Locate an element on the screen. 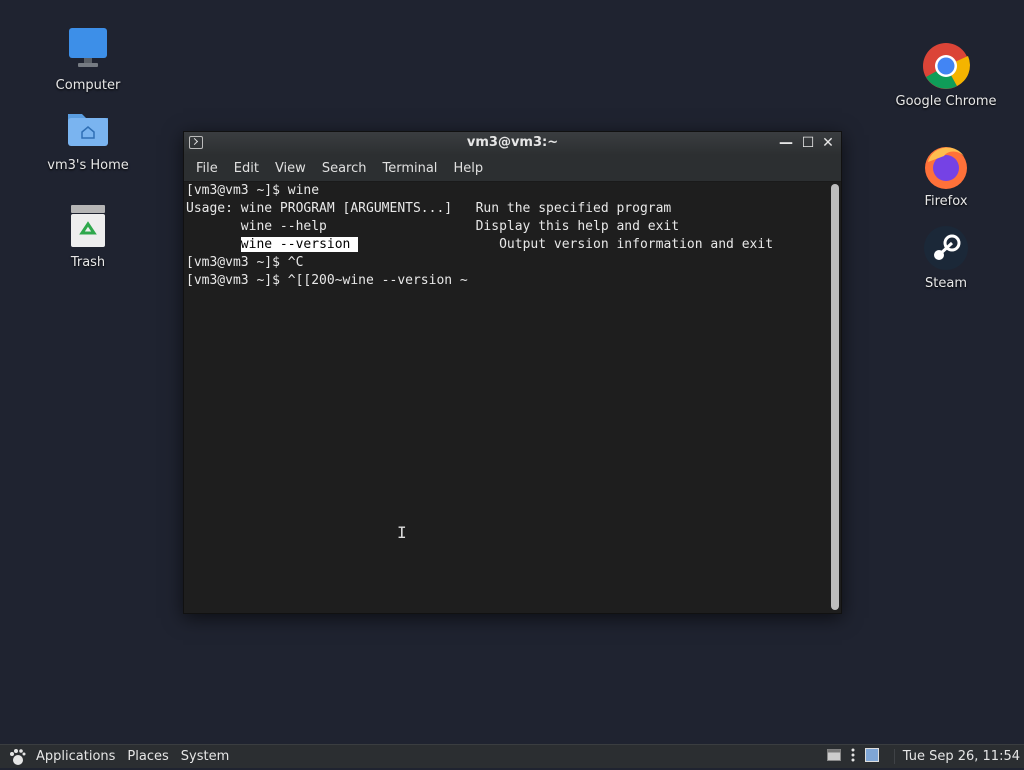 The height and width of the screenshot is (770, 1024). desktop-icon-firefox: Firefox is located at coordinates (946, 175).